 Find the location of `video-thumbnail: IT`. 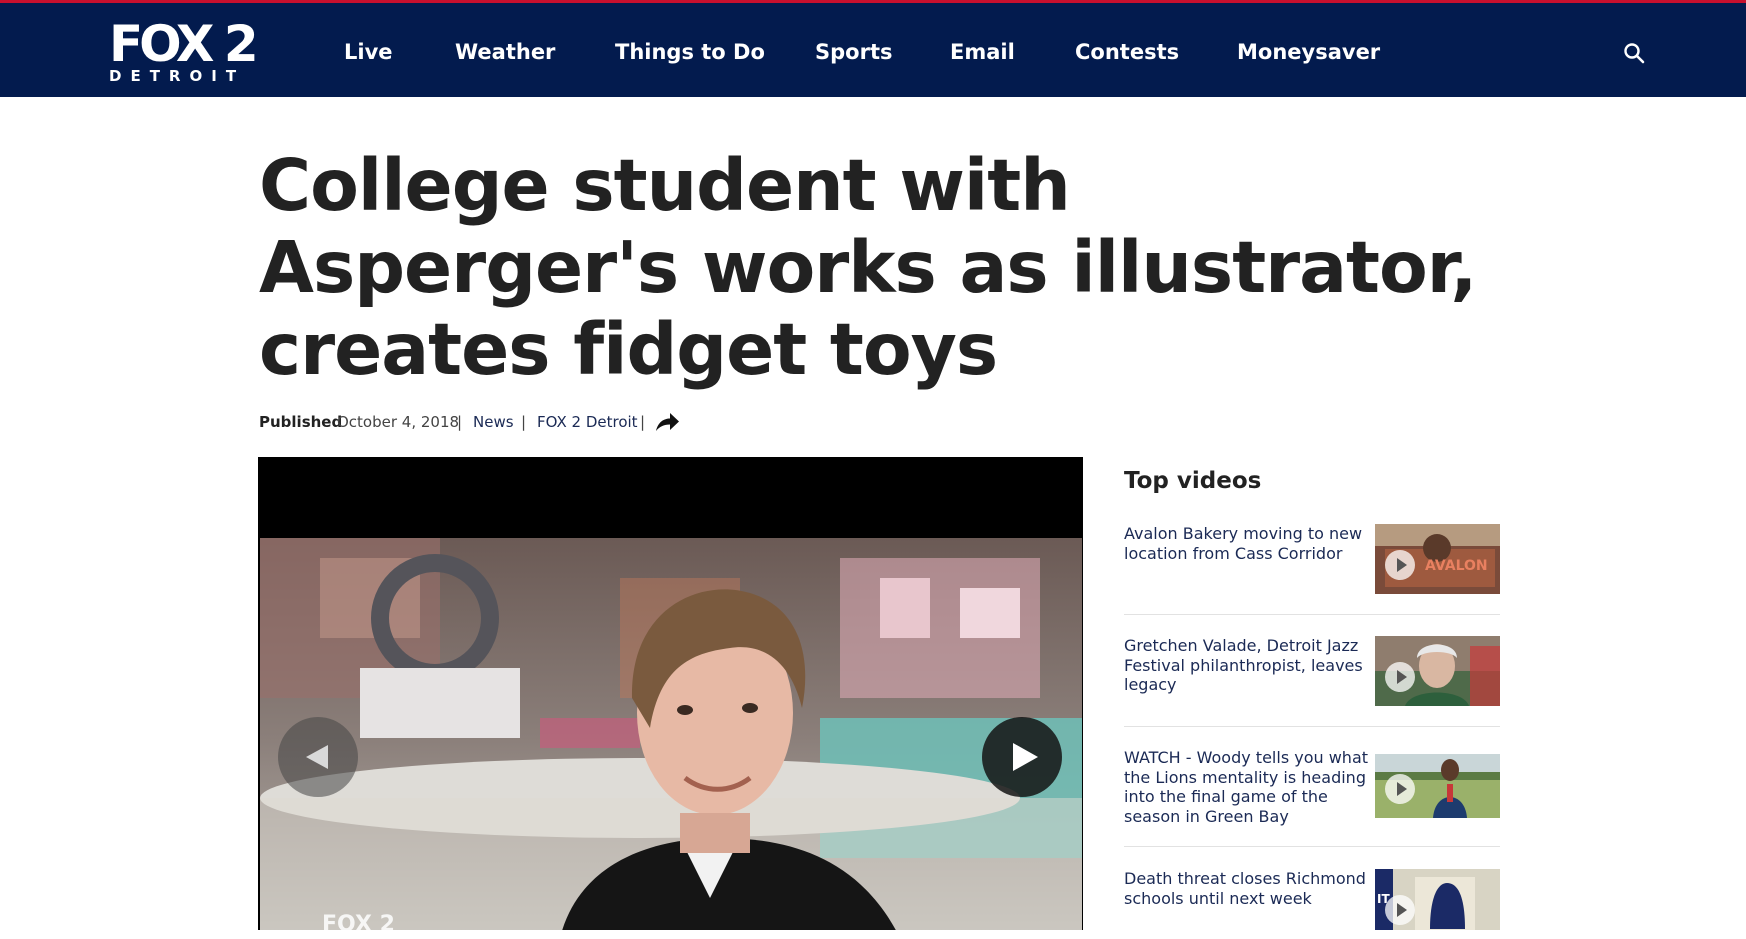

video-thumbnail: IT is located at coordinates (1437, 904).